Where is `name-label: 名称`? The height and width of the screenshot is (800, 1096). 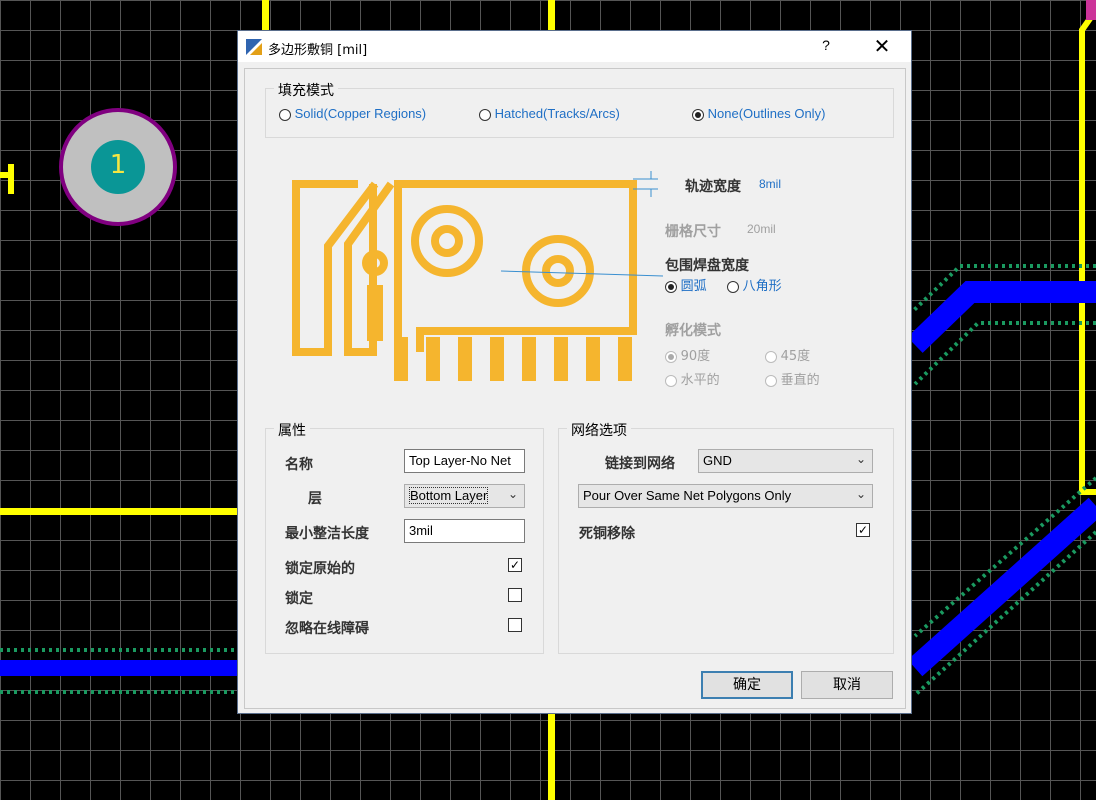 name-label: 名称 is located at coordinates (299, 465).